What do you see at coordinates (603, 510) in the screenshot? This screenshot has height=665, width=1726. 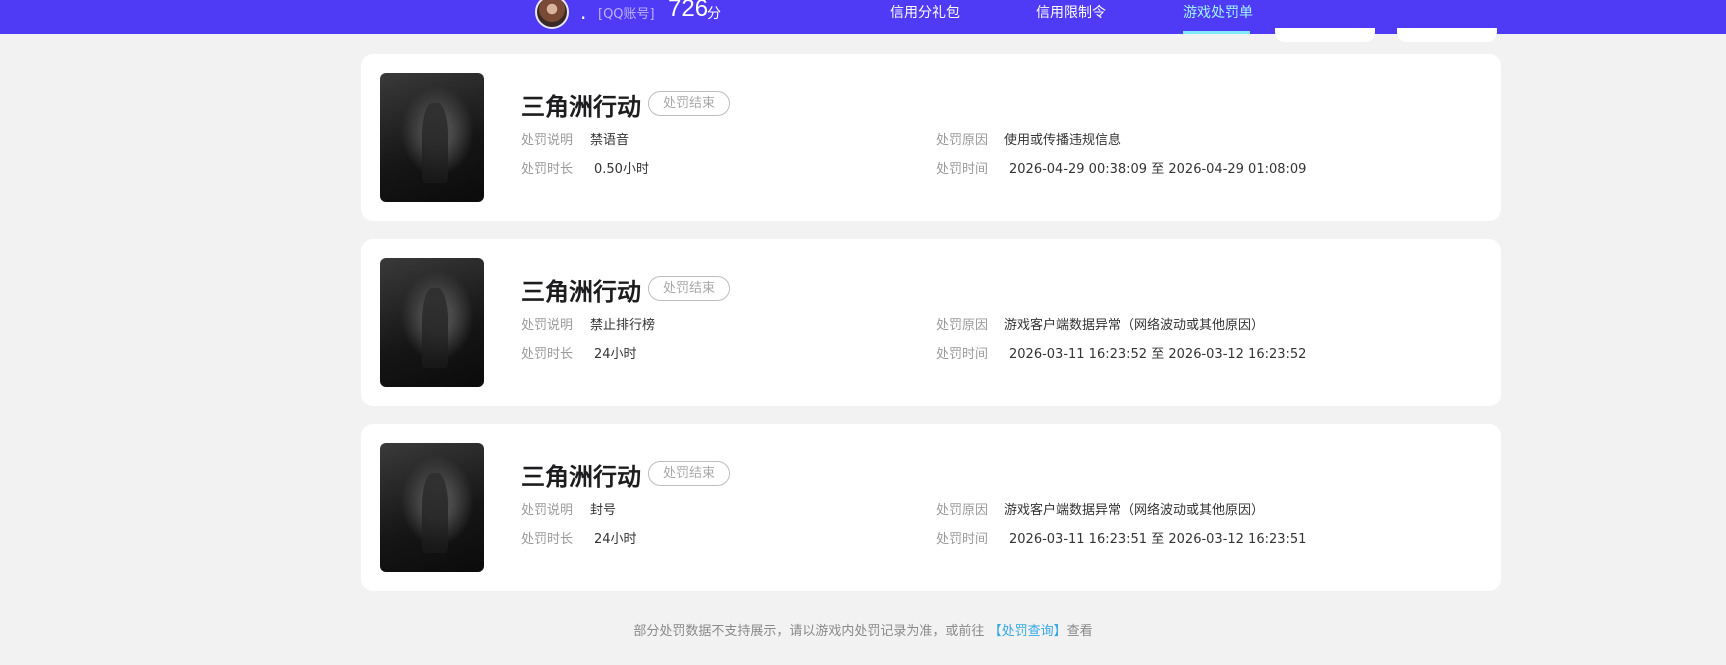 I see `penalty-desc-value: 封号` at bounding box center [603, 510].